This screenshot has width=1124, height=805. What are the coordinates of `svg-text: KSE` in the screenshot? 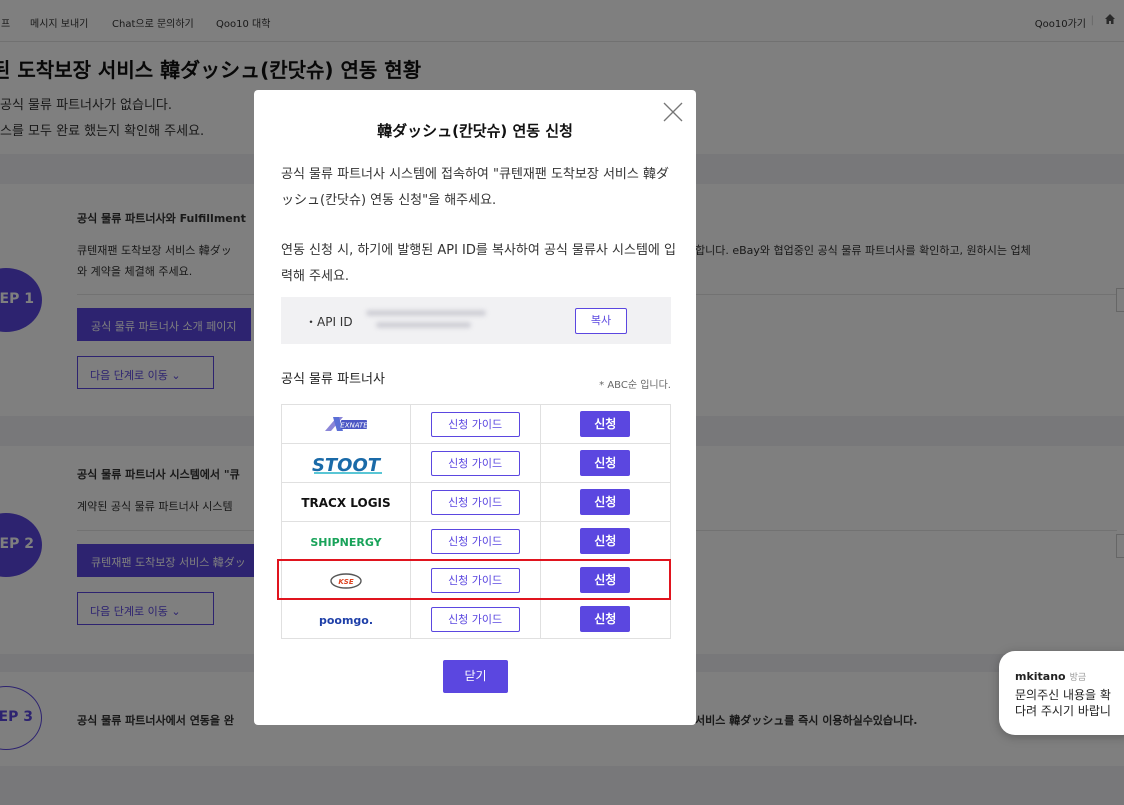 It's located at (345, 582).